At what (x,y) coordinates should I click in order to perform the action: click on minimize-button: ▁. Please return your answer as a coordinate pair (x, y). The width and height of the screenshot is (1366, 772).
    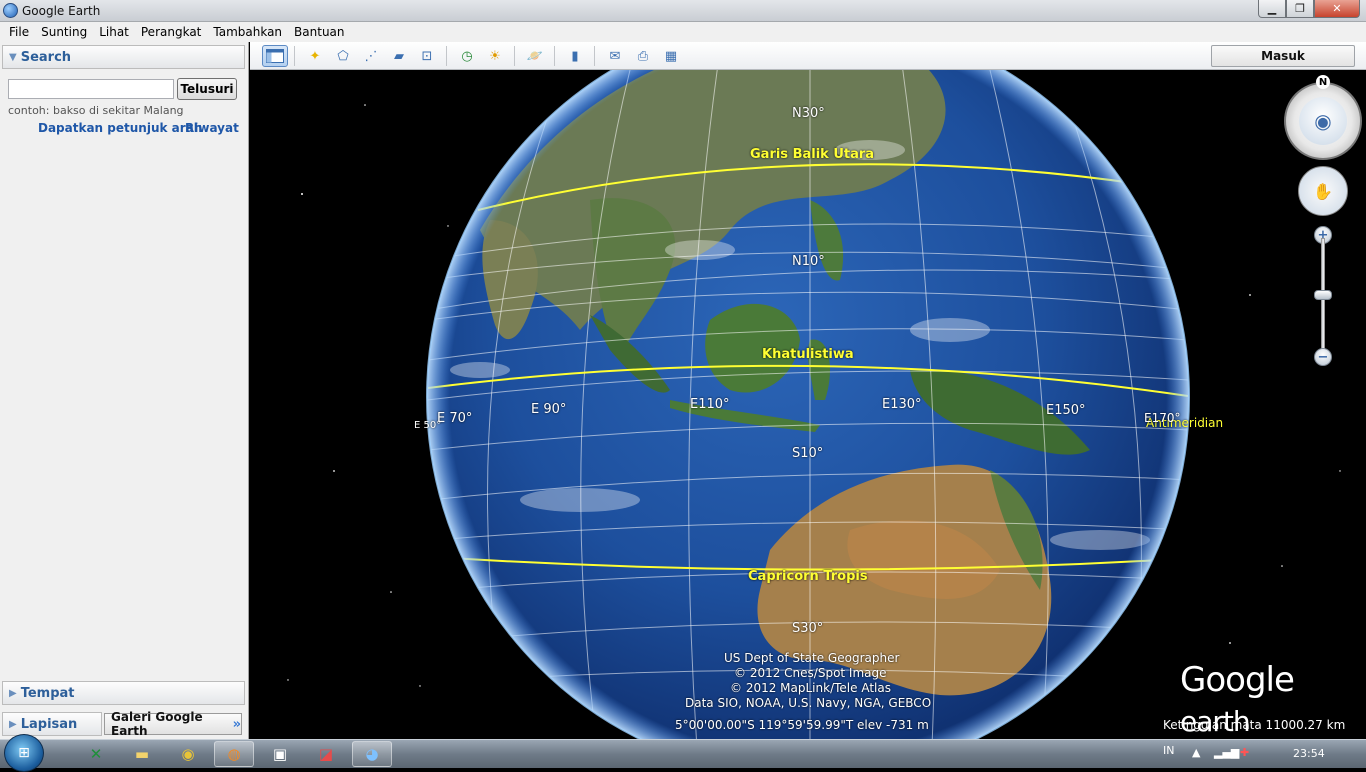
    Looking at the image, I should click on (1272, 9).